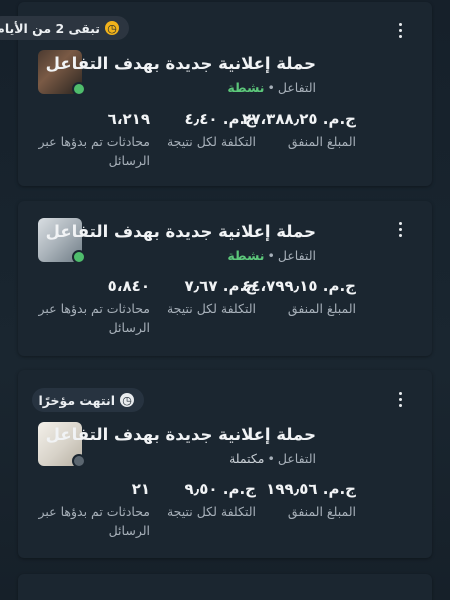 This screenshot has height=600, width=450. Describe the element at coordinates (211, 500) in the screenshot. I see `cost-per-result-metric: ج.م. ٩٫٥٠ التكلفة لكل نتيجة` at that location.